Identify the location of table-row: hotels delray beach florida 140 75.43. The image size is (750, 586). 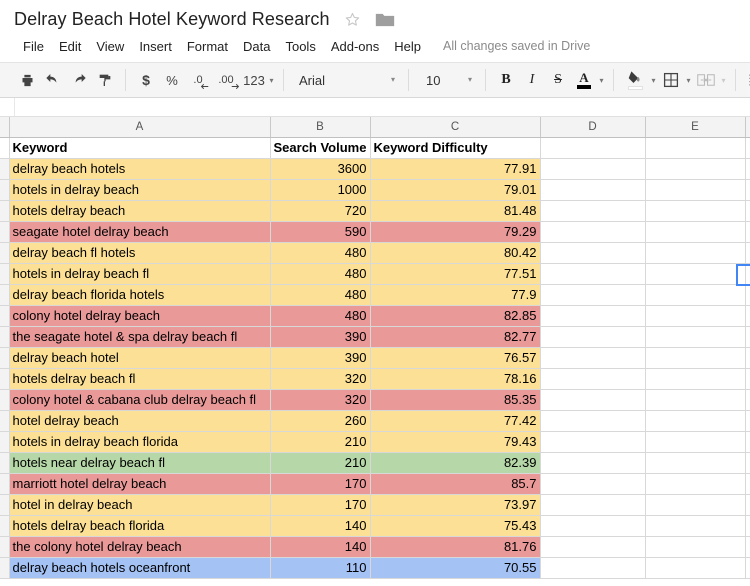
(375, 526).